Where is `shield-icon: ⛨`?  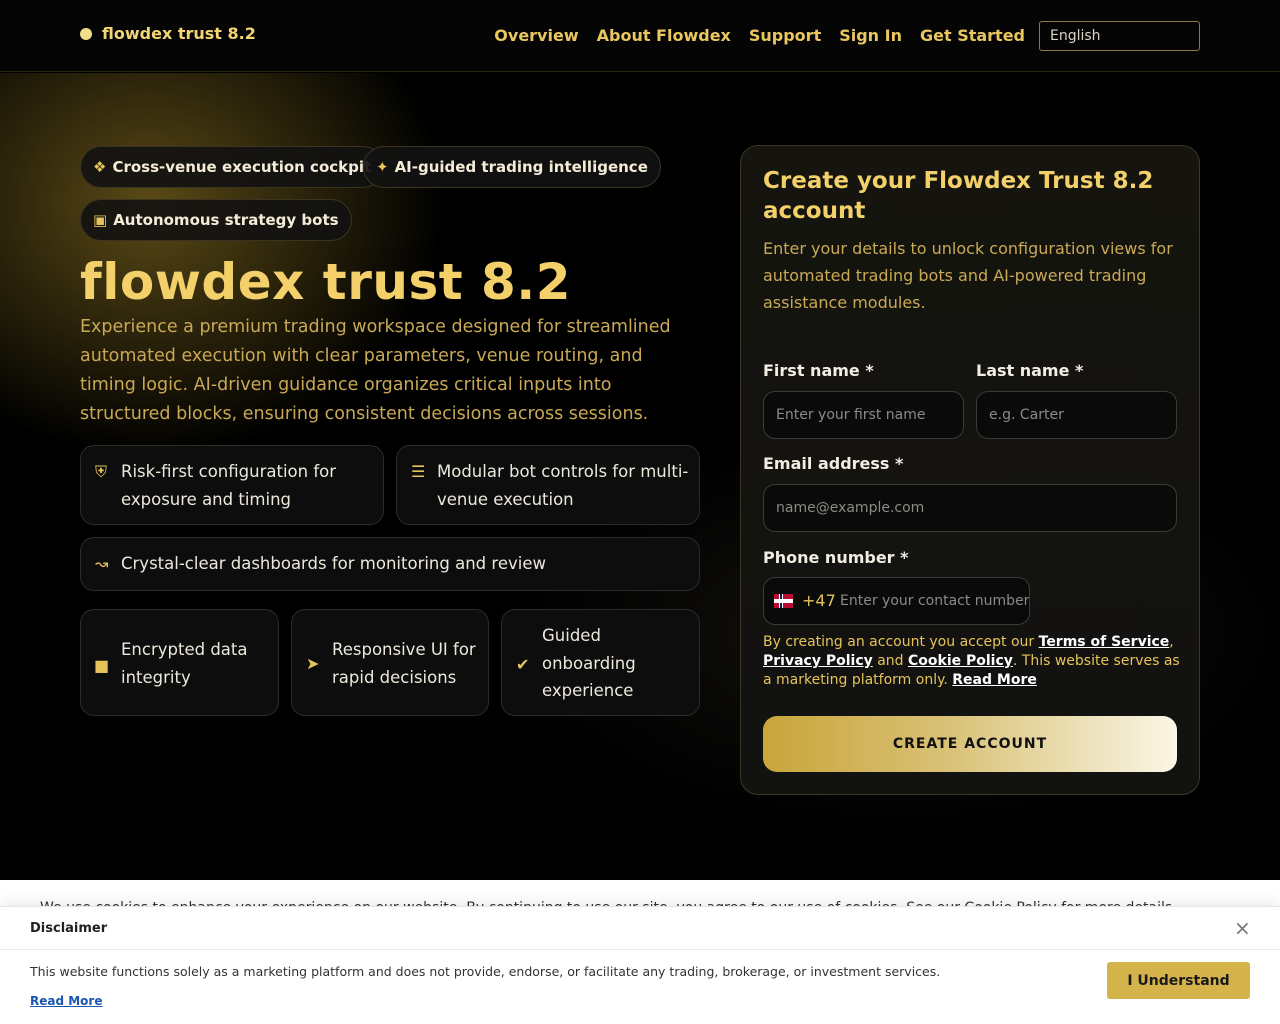
shield-icon: ⛨ is located at coordinates (101, 471).